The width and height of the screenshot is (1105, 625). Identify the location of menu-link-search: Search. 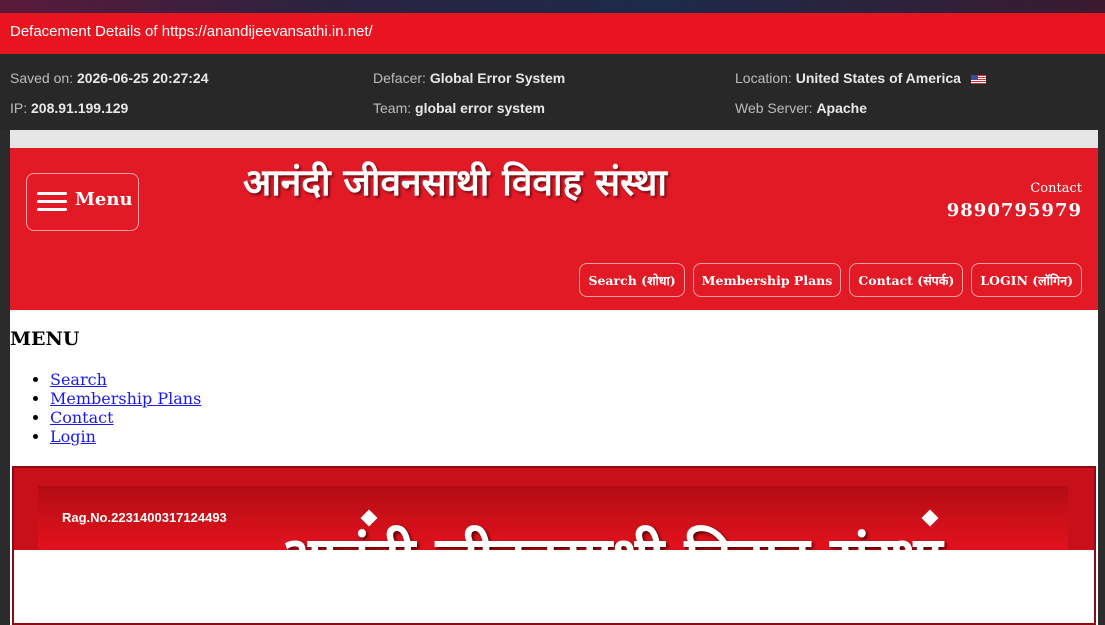
(78, 379).